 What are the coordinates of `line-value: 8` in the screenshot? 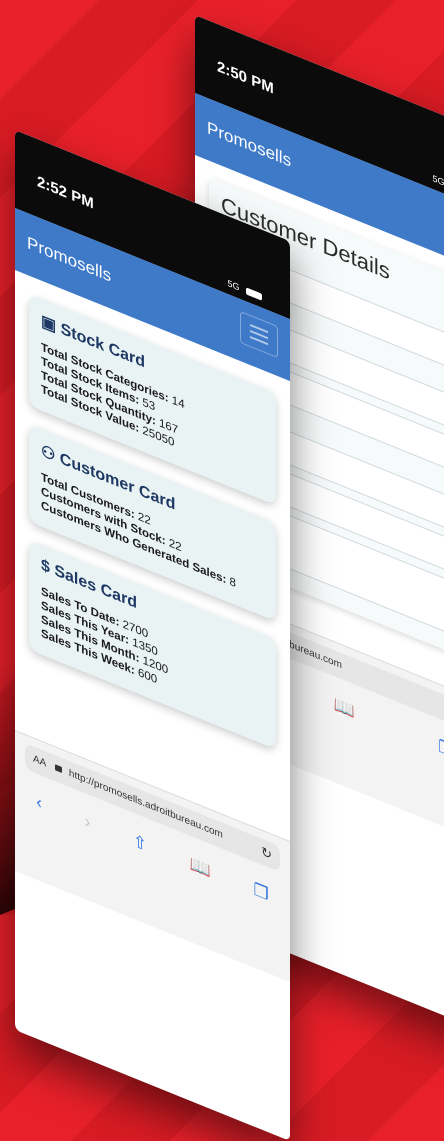 It's located at (232, 583).